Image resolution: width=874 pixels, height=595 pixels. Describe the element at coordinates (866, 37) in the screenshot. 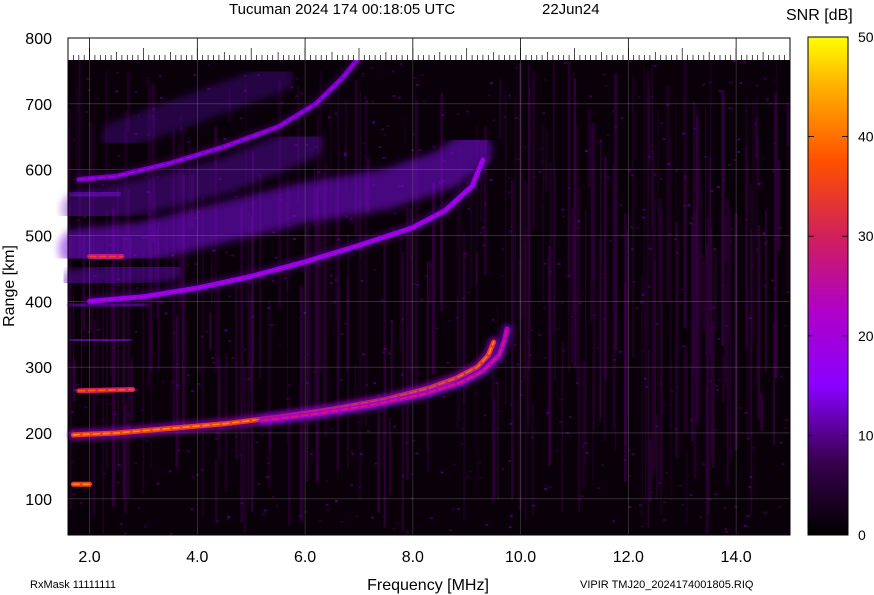

I see `colorbar-tick-label: 50` at that location.